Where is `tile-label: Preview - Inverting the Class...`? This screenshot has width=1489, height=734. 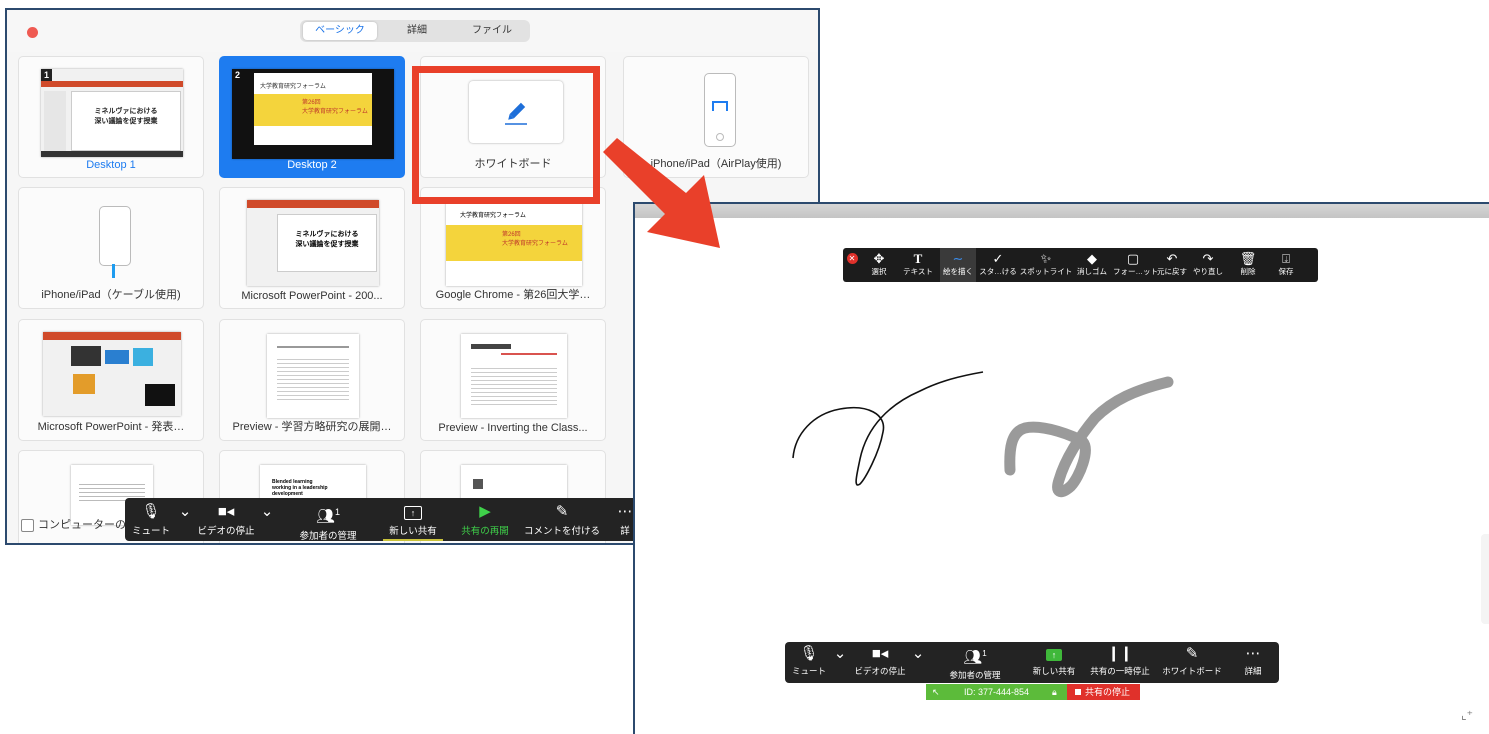 tile-label: Preview - Inverting the Class... is located at coordinates (513, 428).